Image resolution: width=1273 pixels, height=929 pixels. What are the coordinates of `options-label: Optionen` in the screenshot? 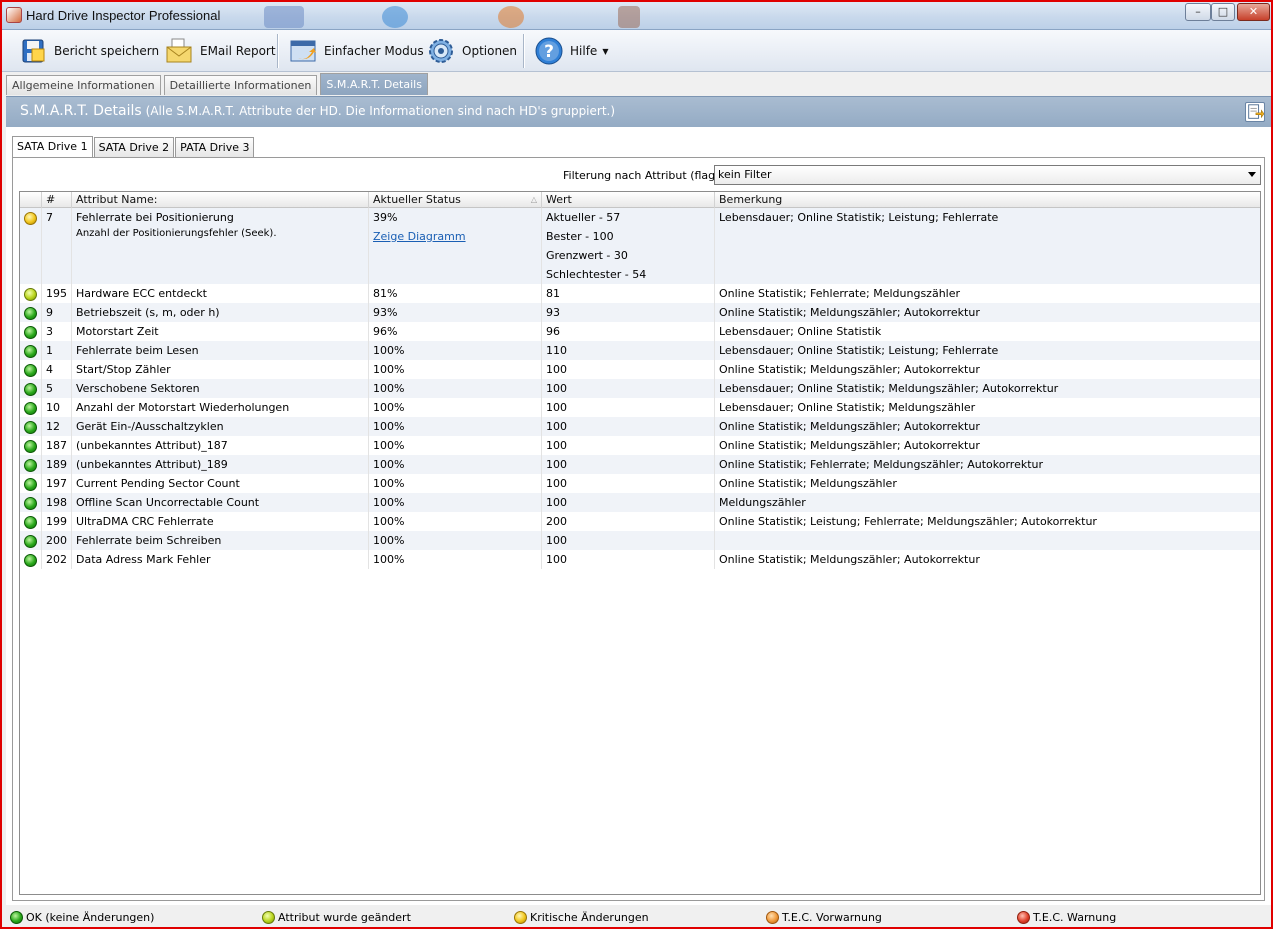 It's located at (490, 51).